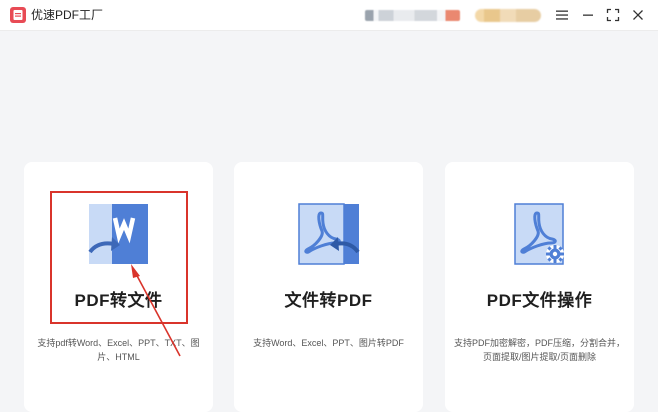 The width and height of the screenshot is (658, 412). I want to click on card-description: 支持pdf转Word、Excel、PPT、TXT、图片、HTML, so click(118, 350).